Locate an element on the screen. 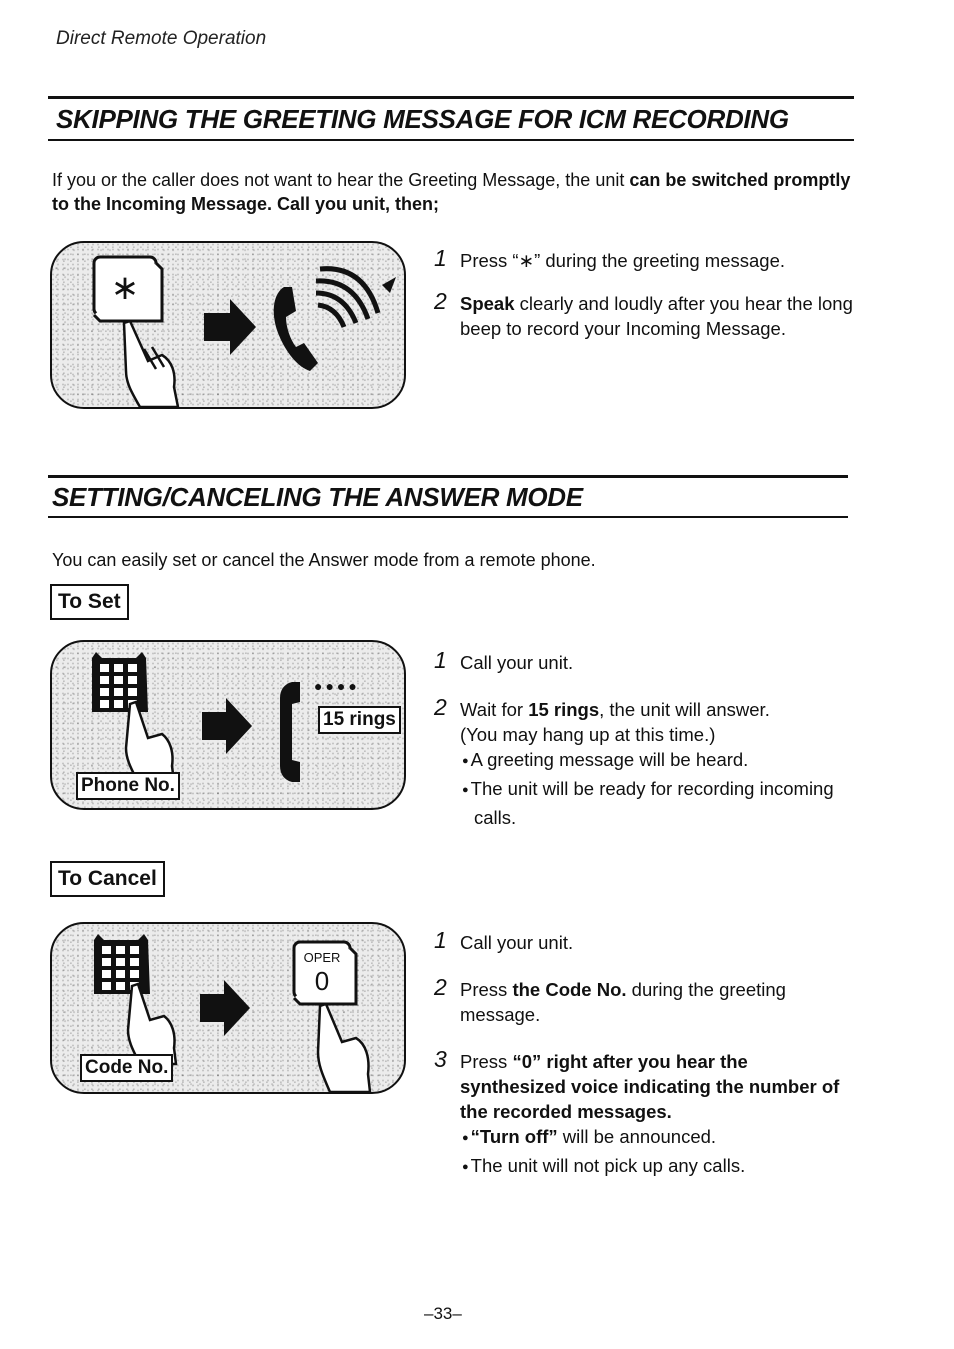 The image size is (954, 1349). bullet-item: “Turn off” will be announced. is located at coordinates (657, 1138).